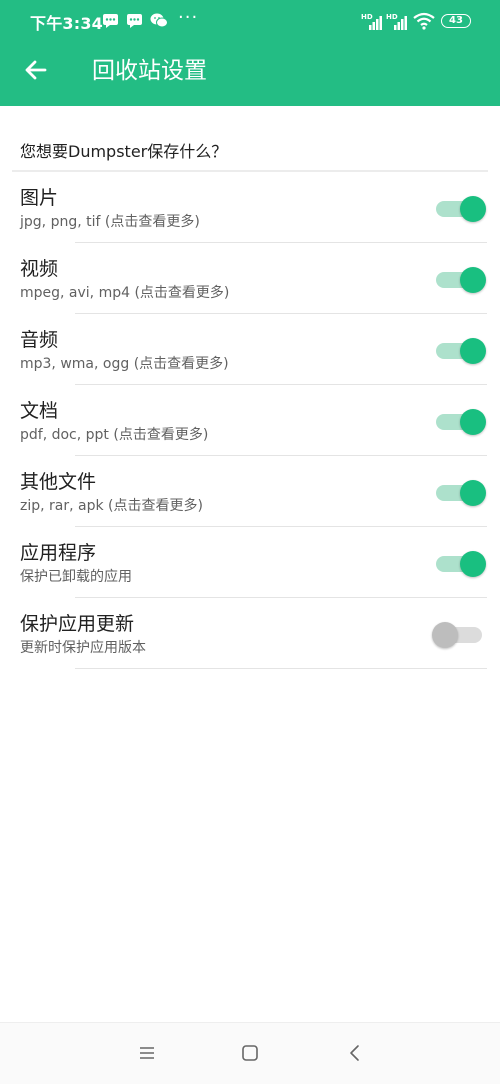 The height and width of the screenshot is (1084, 500). I want to click on battery-level: 43, so click(456, 20).